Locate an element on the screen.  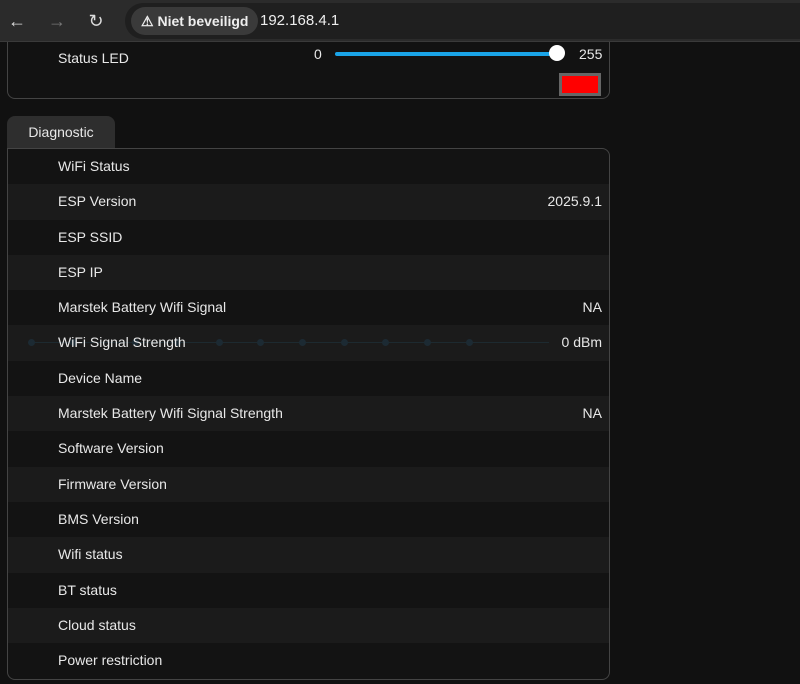
item-label: WiFi Status is located at coordinates (94, 166).